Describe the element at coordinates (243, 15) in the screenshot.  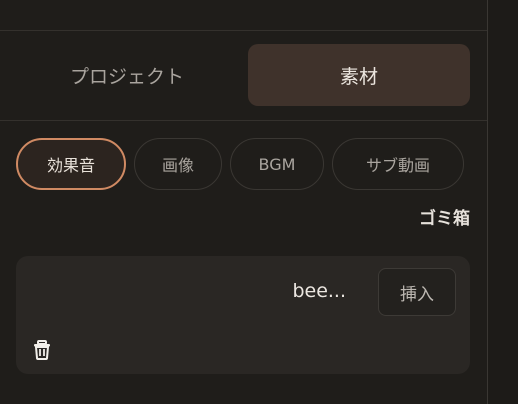
I see `top-bar` at that location.